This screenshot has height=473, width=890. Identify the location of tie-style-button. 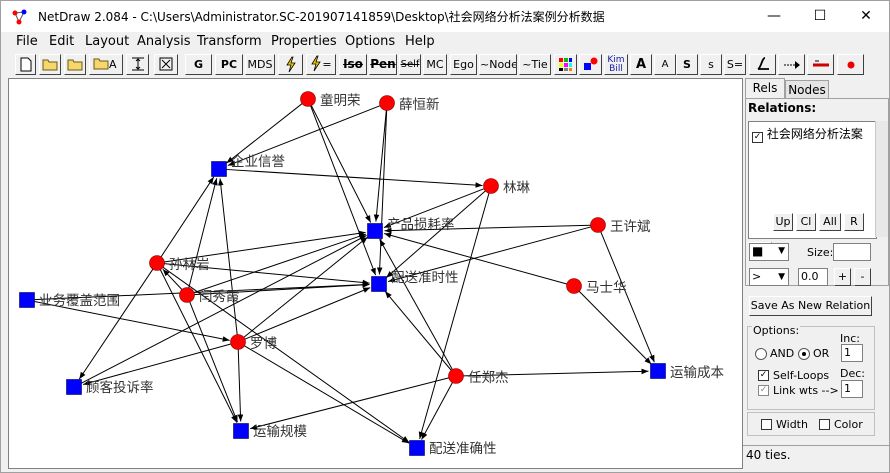
(762, 64).